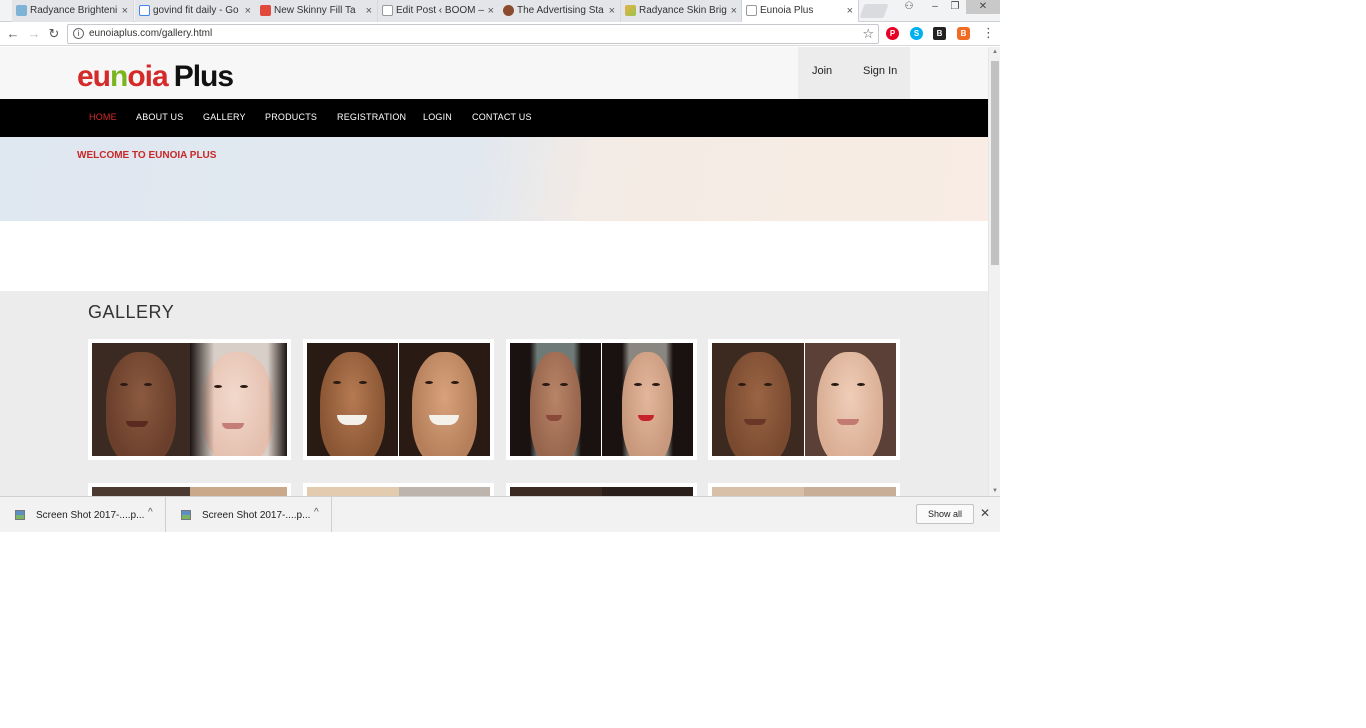 The height and width of the screenshot is (728, 1366). Describe the element at coordinates (291, 117) in the screenshot. I see `nav-products: PRODUCTS` at that location.